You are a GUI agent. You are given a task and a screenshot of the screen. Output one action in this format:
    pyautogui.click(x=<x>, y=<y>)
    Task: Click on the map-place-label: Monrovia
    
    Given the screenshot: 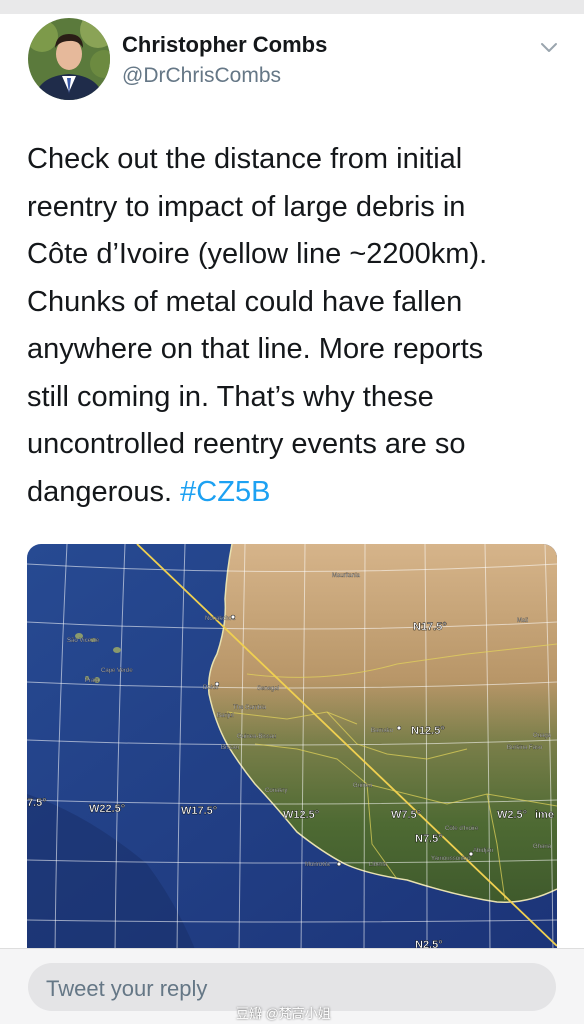 What is the action you would take?
    pyautogui.click(x=317, y=865)
    